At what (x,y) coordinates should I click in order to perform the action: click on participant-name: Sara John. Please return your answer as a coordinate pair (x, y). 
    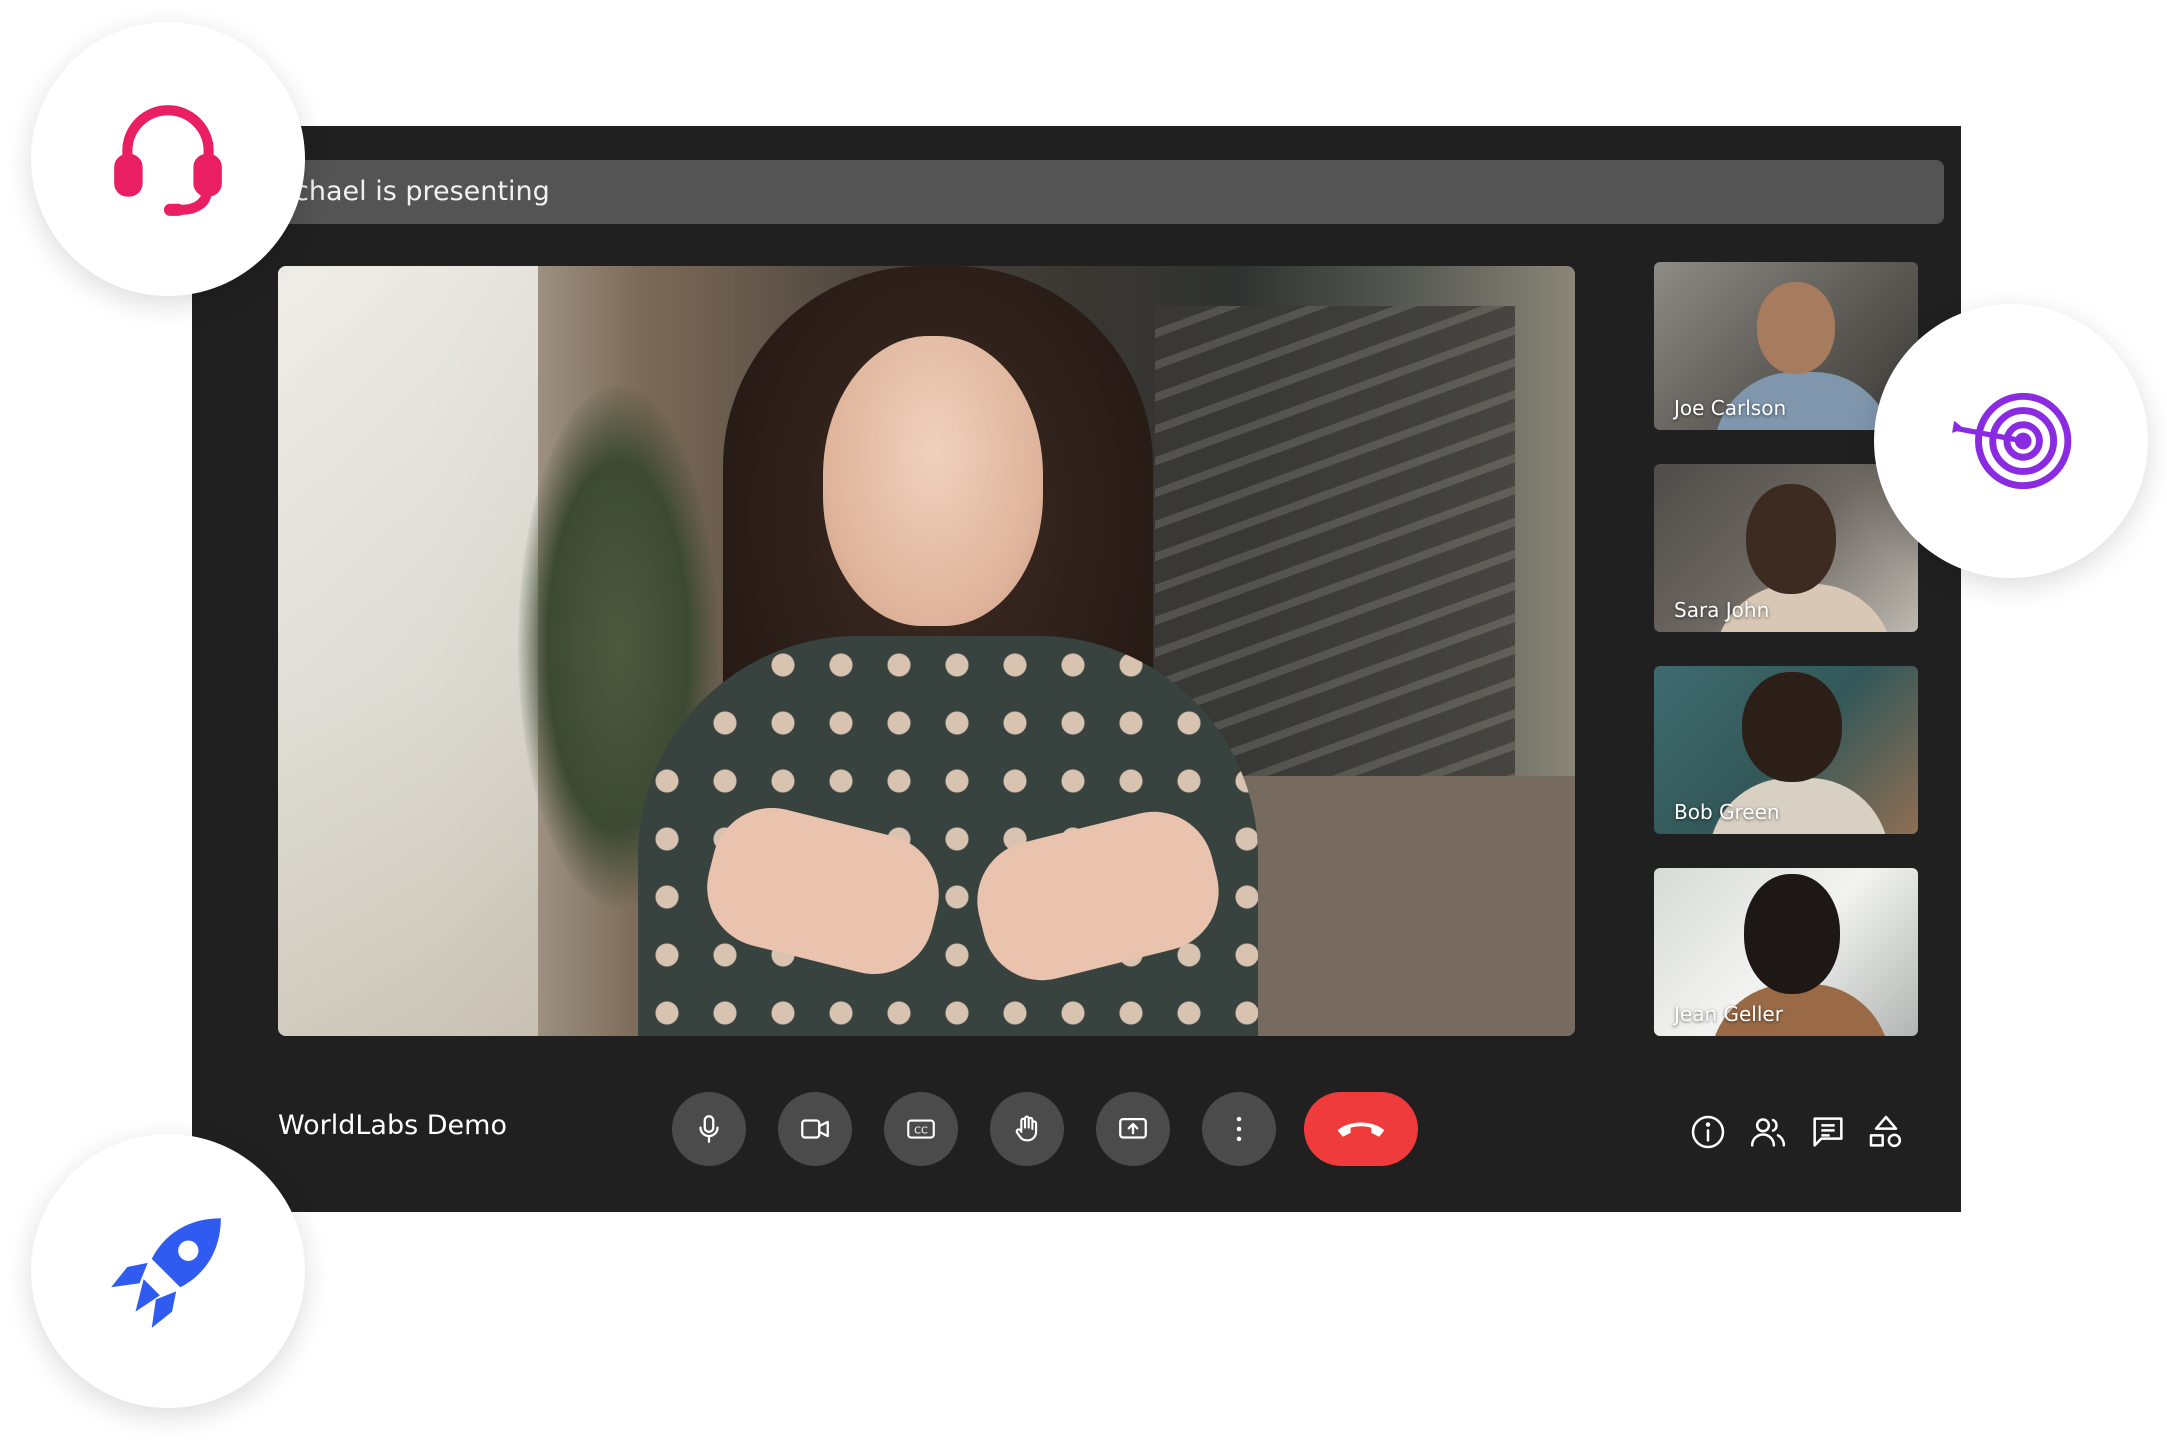
    Looking at the image, I should click on (1722, 610).